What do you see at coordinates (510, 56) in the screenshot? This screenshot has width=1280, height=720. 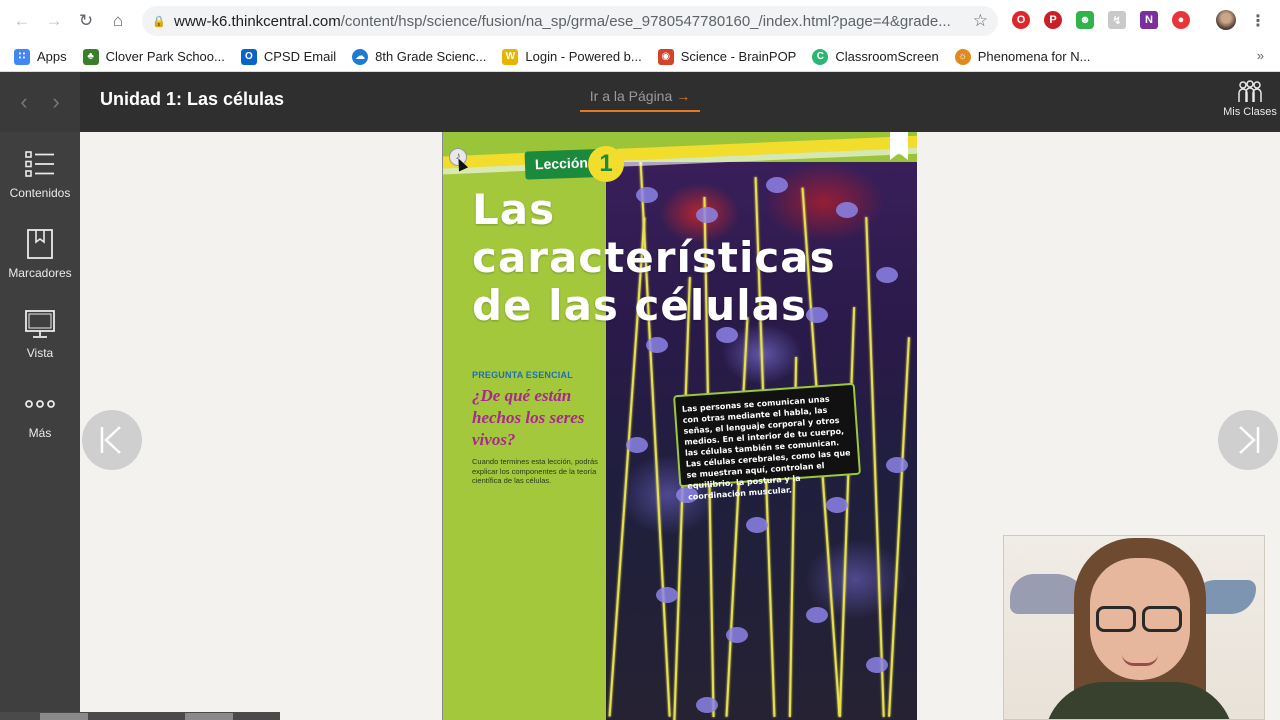 I see `w-logo-icon: W` at bounding box center [510, 56].